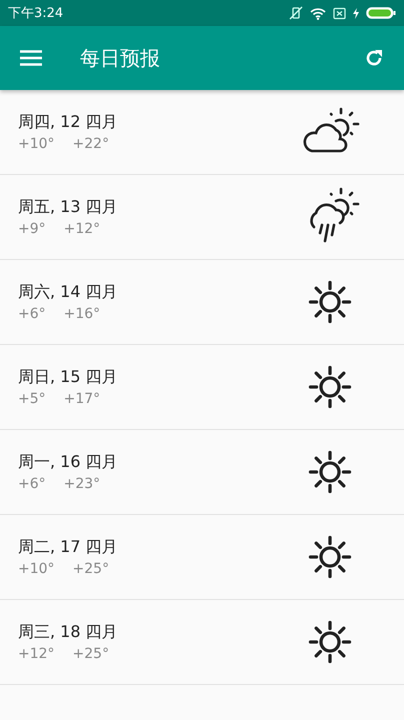 The height and width of the screenshot is (720, 404). What do you see at coordinates (202, 642) in the screenshot?
I see `forecast-row: 周三, 18 四月 +12° +25°` at bounding box center [202, 642].